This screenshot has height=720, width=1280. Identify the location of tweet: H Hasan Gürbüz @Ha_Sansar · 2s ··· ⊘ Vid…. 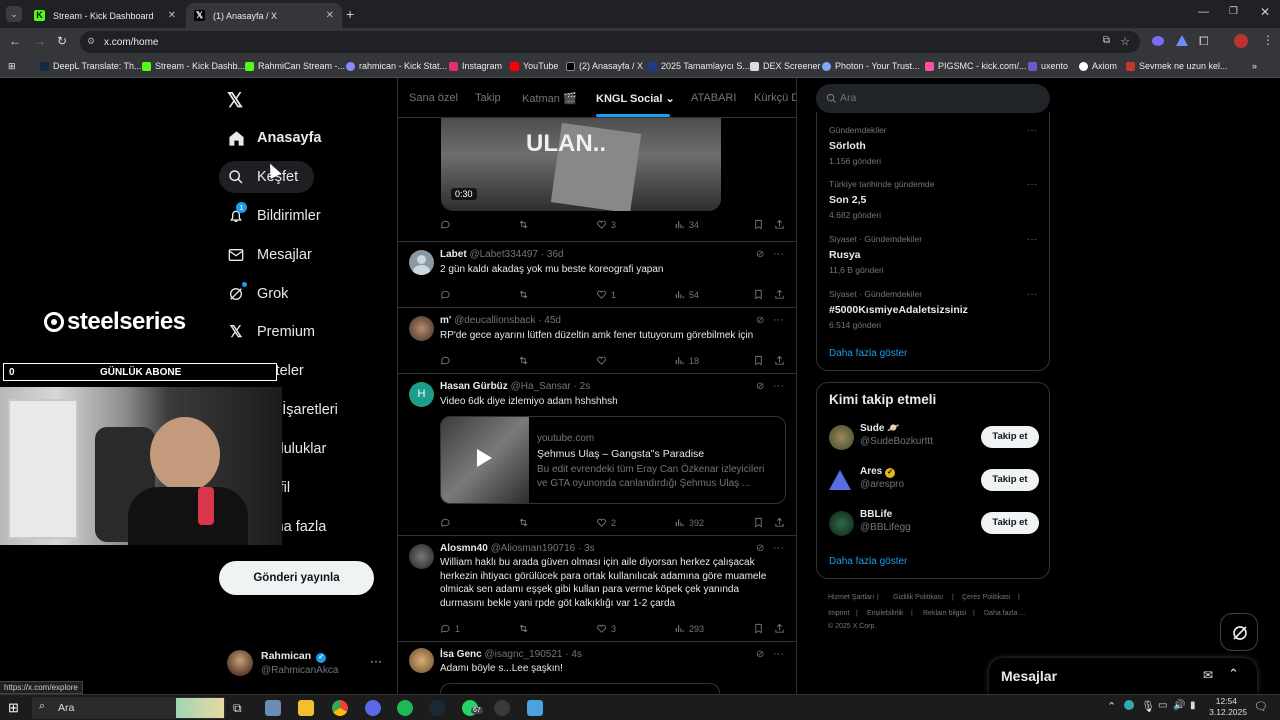
(597, 455).